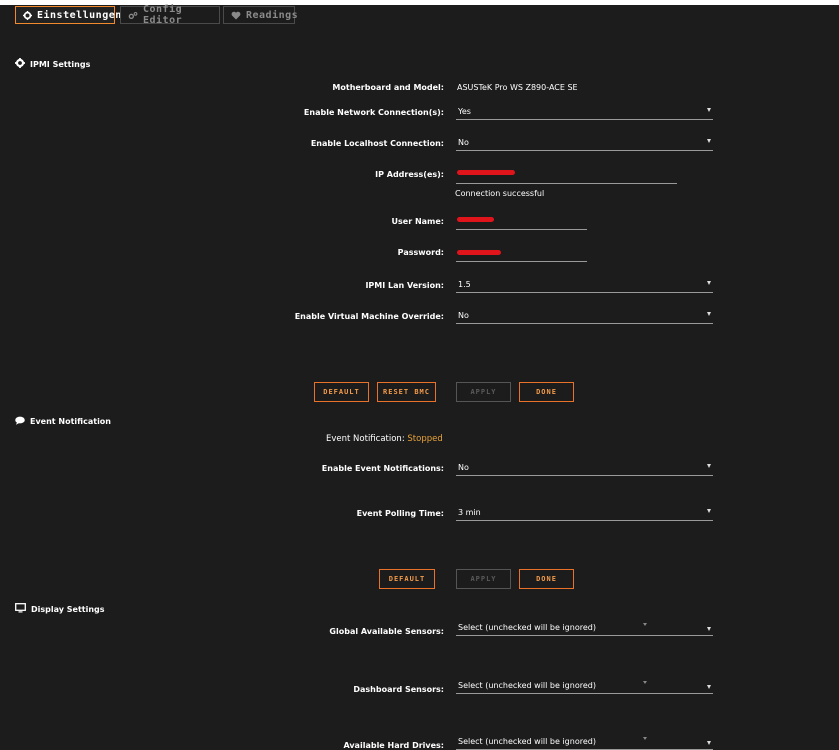 The height and width of the screenshot is (750, 839). What do you see at coordinates (406, 392) in the screenshot?
I see `reset-bmc-button: RESET BMC` at bounding box center [406, 392].